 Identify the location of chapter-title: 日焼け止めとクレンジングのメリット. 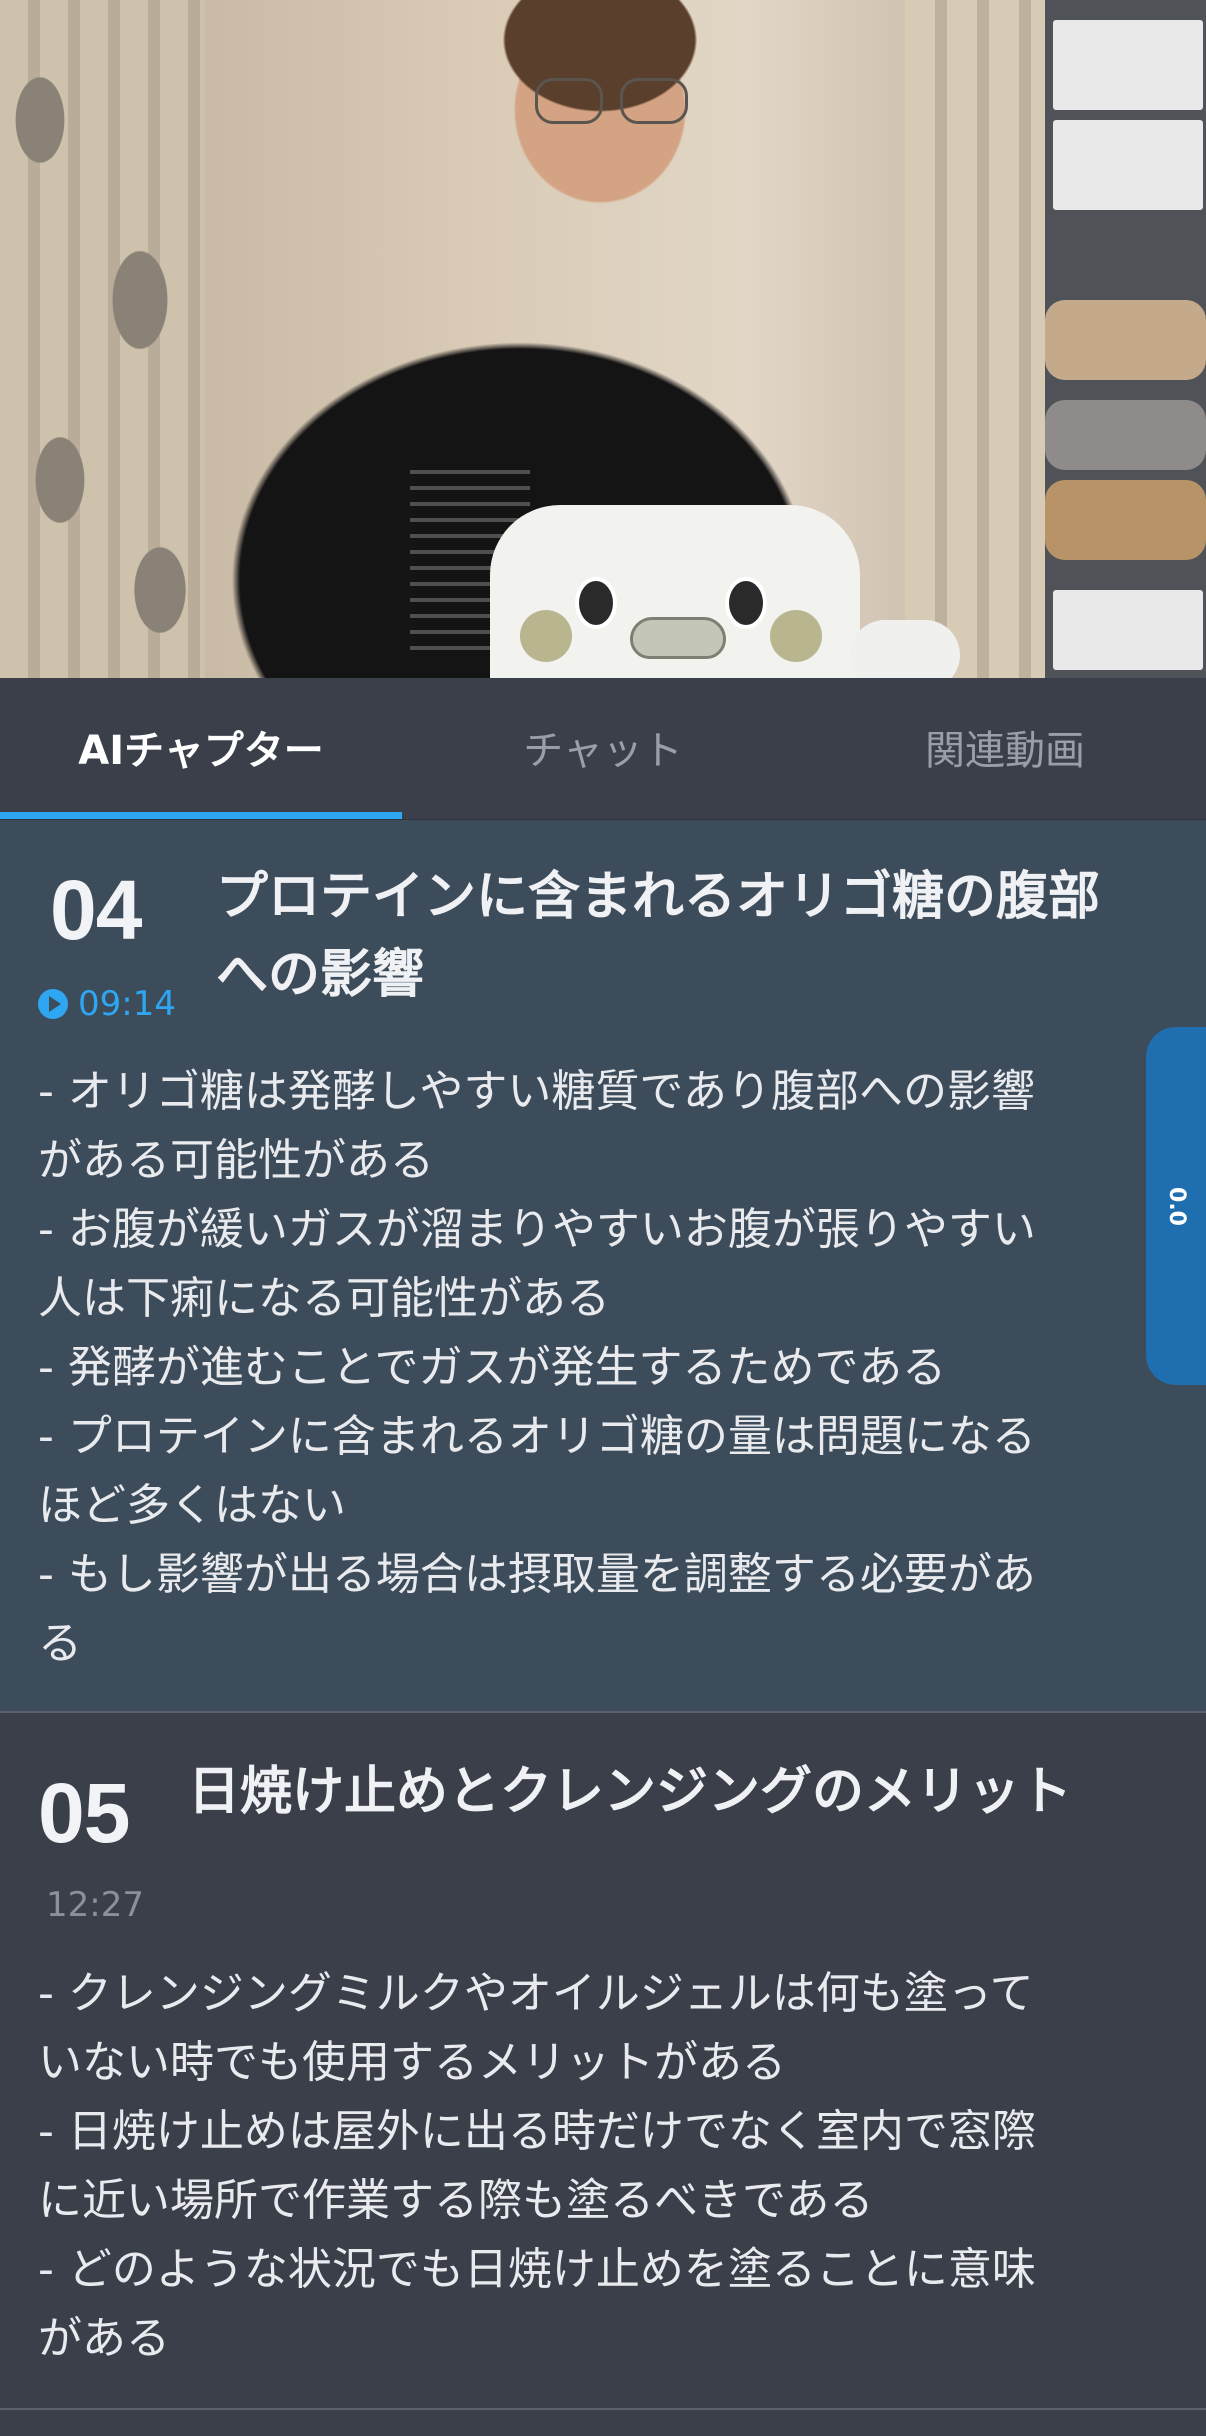
(630, 1792).